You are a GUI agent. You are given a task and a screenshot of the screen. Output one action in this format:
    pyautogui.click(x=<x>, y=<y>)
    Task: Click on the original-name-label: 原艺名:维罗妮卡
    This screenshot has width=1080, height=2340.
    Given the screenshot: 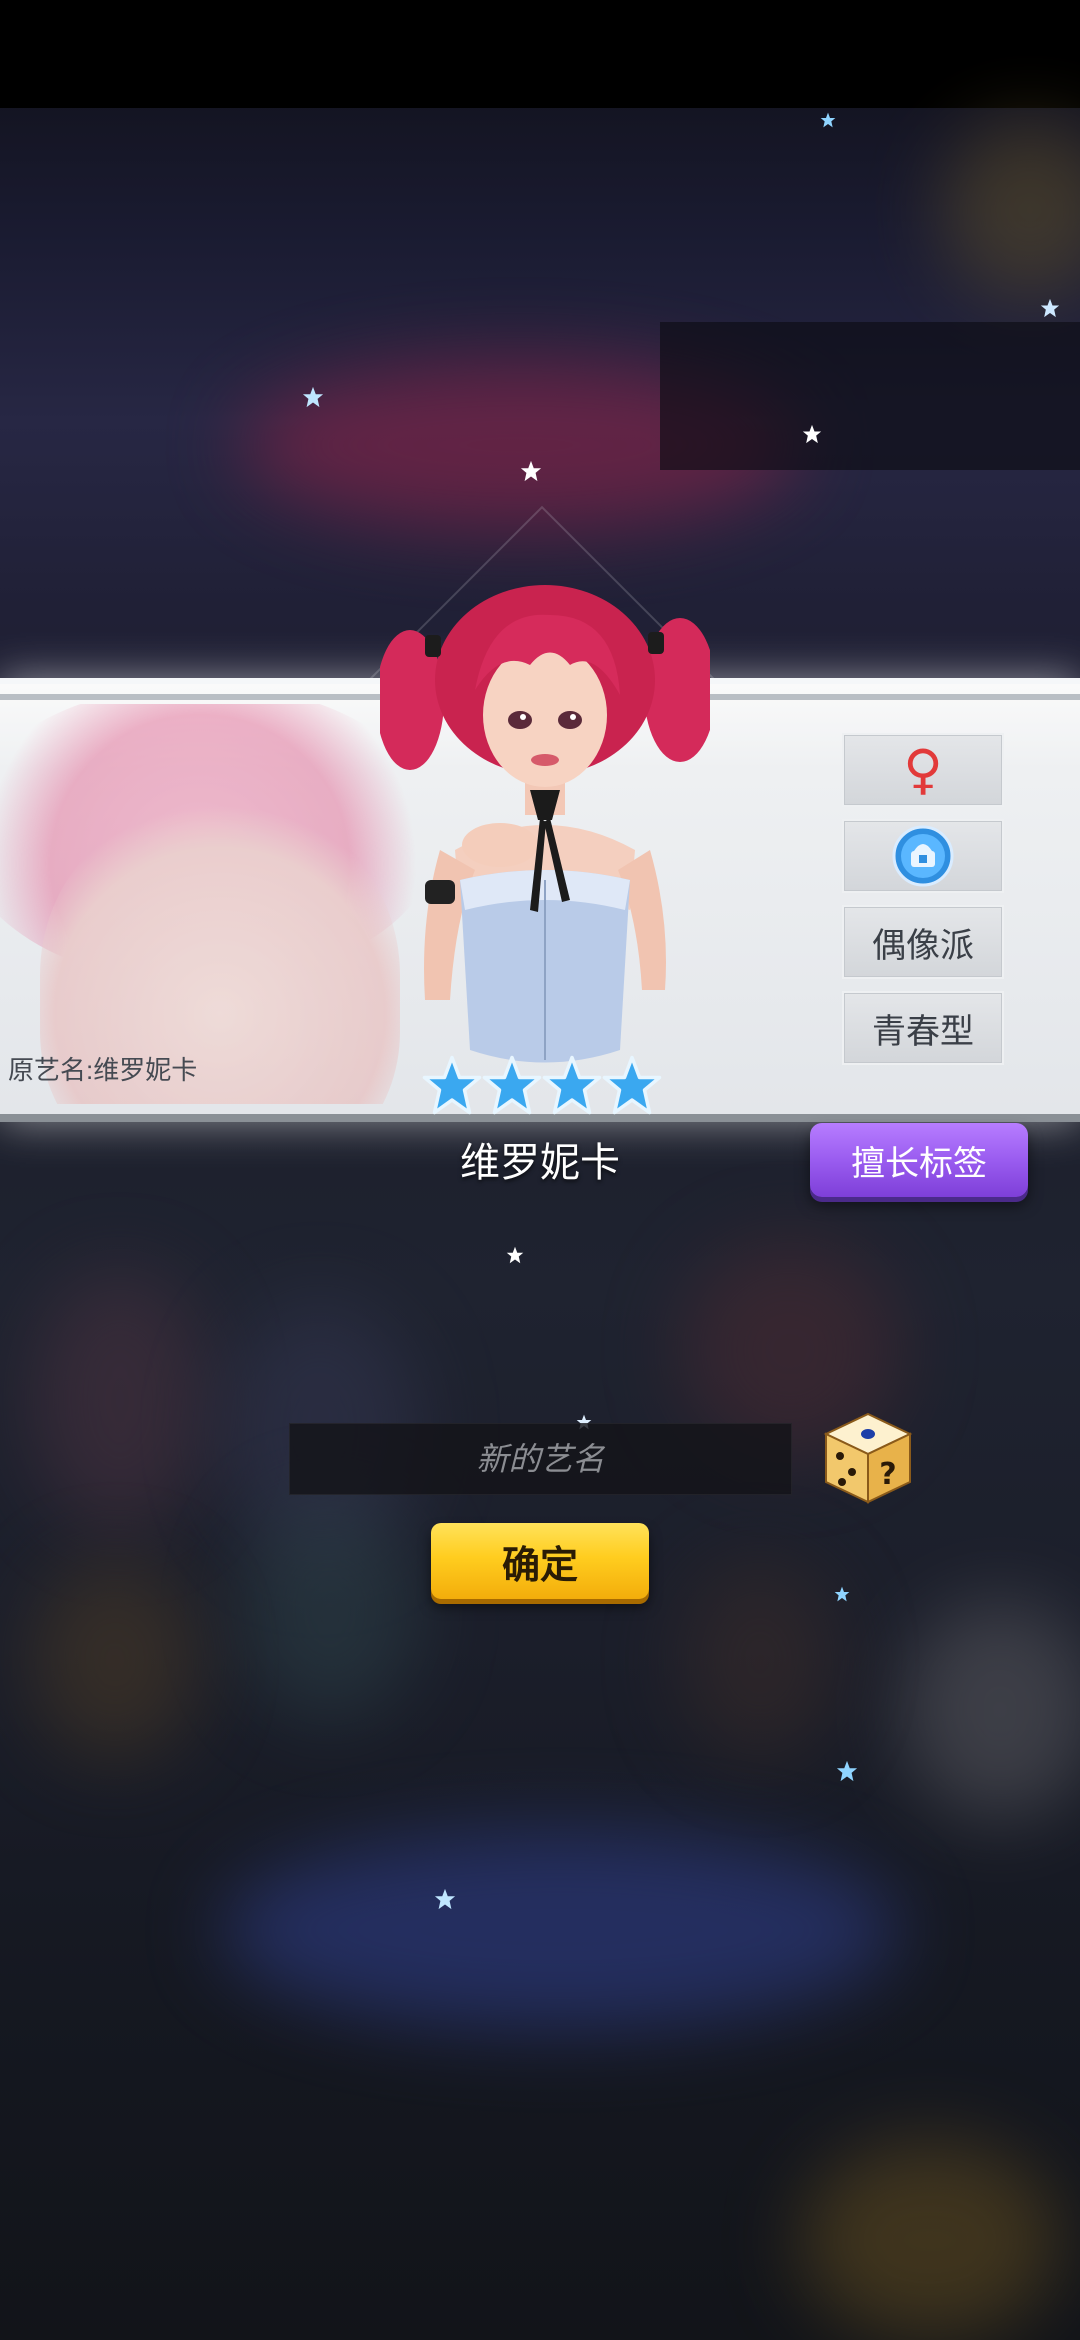 What is the action you would take?
    pyautogui.click(x=103, y=1070)
    